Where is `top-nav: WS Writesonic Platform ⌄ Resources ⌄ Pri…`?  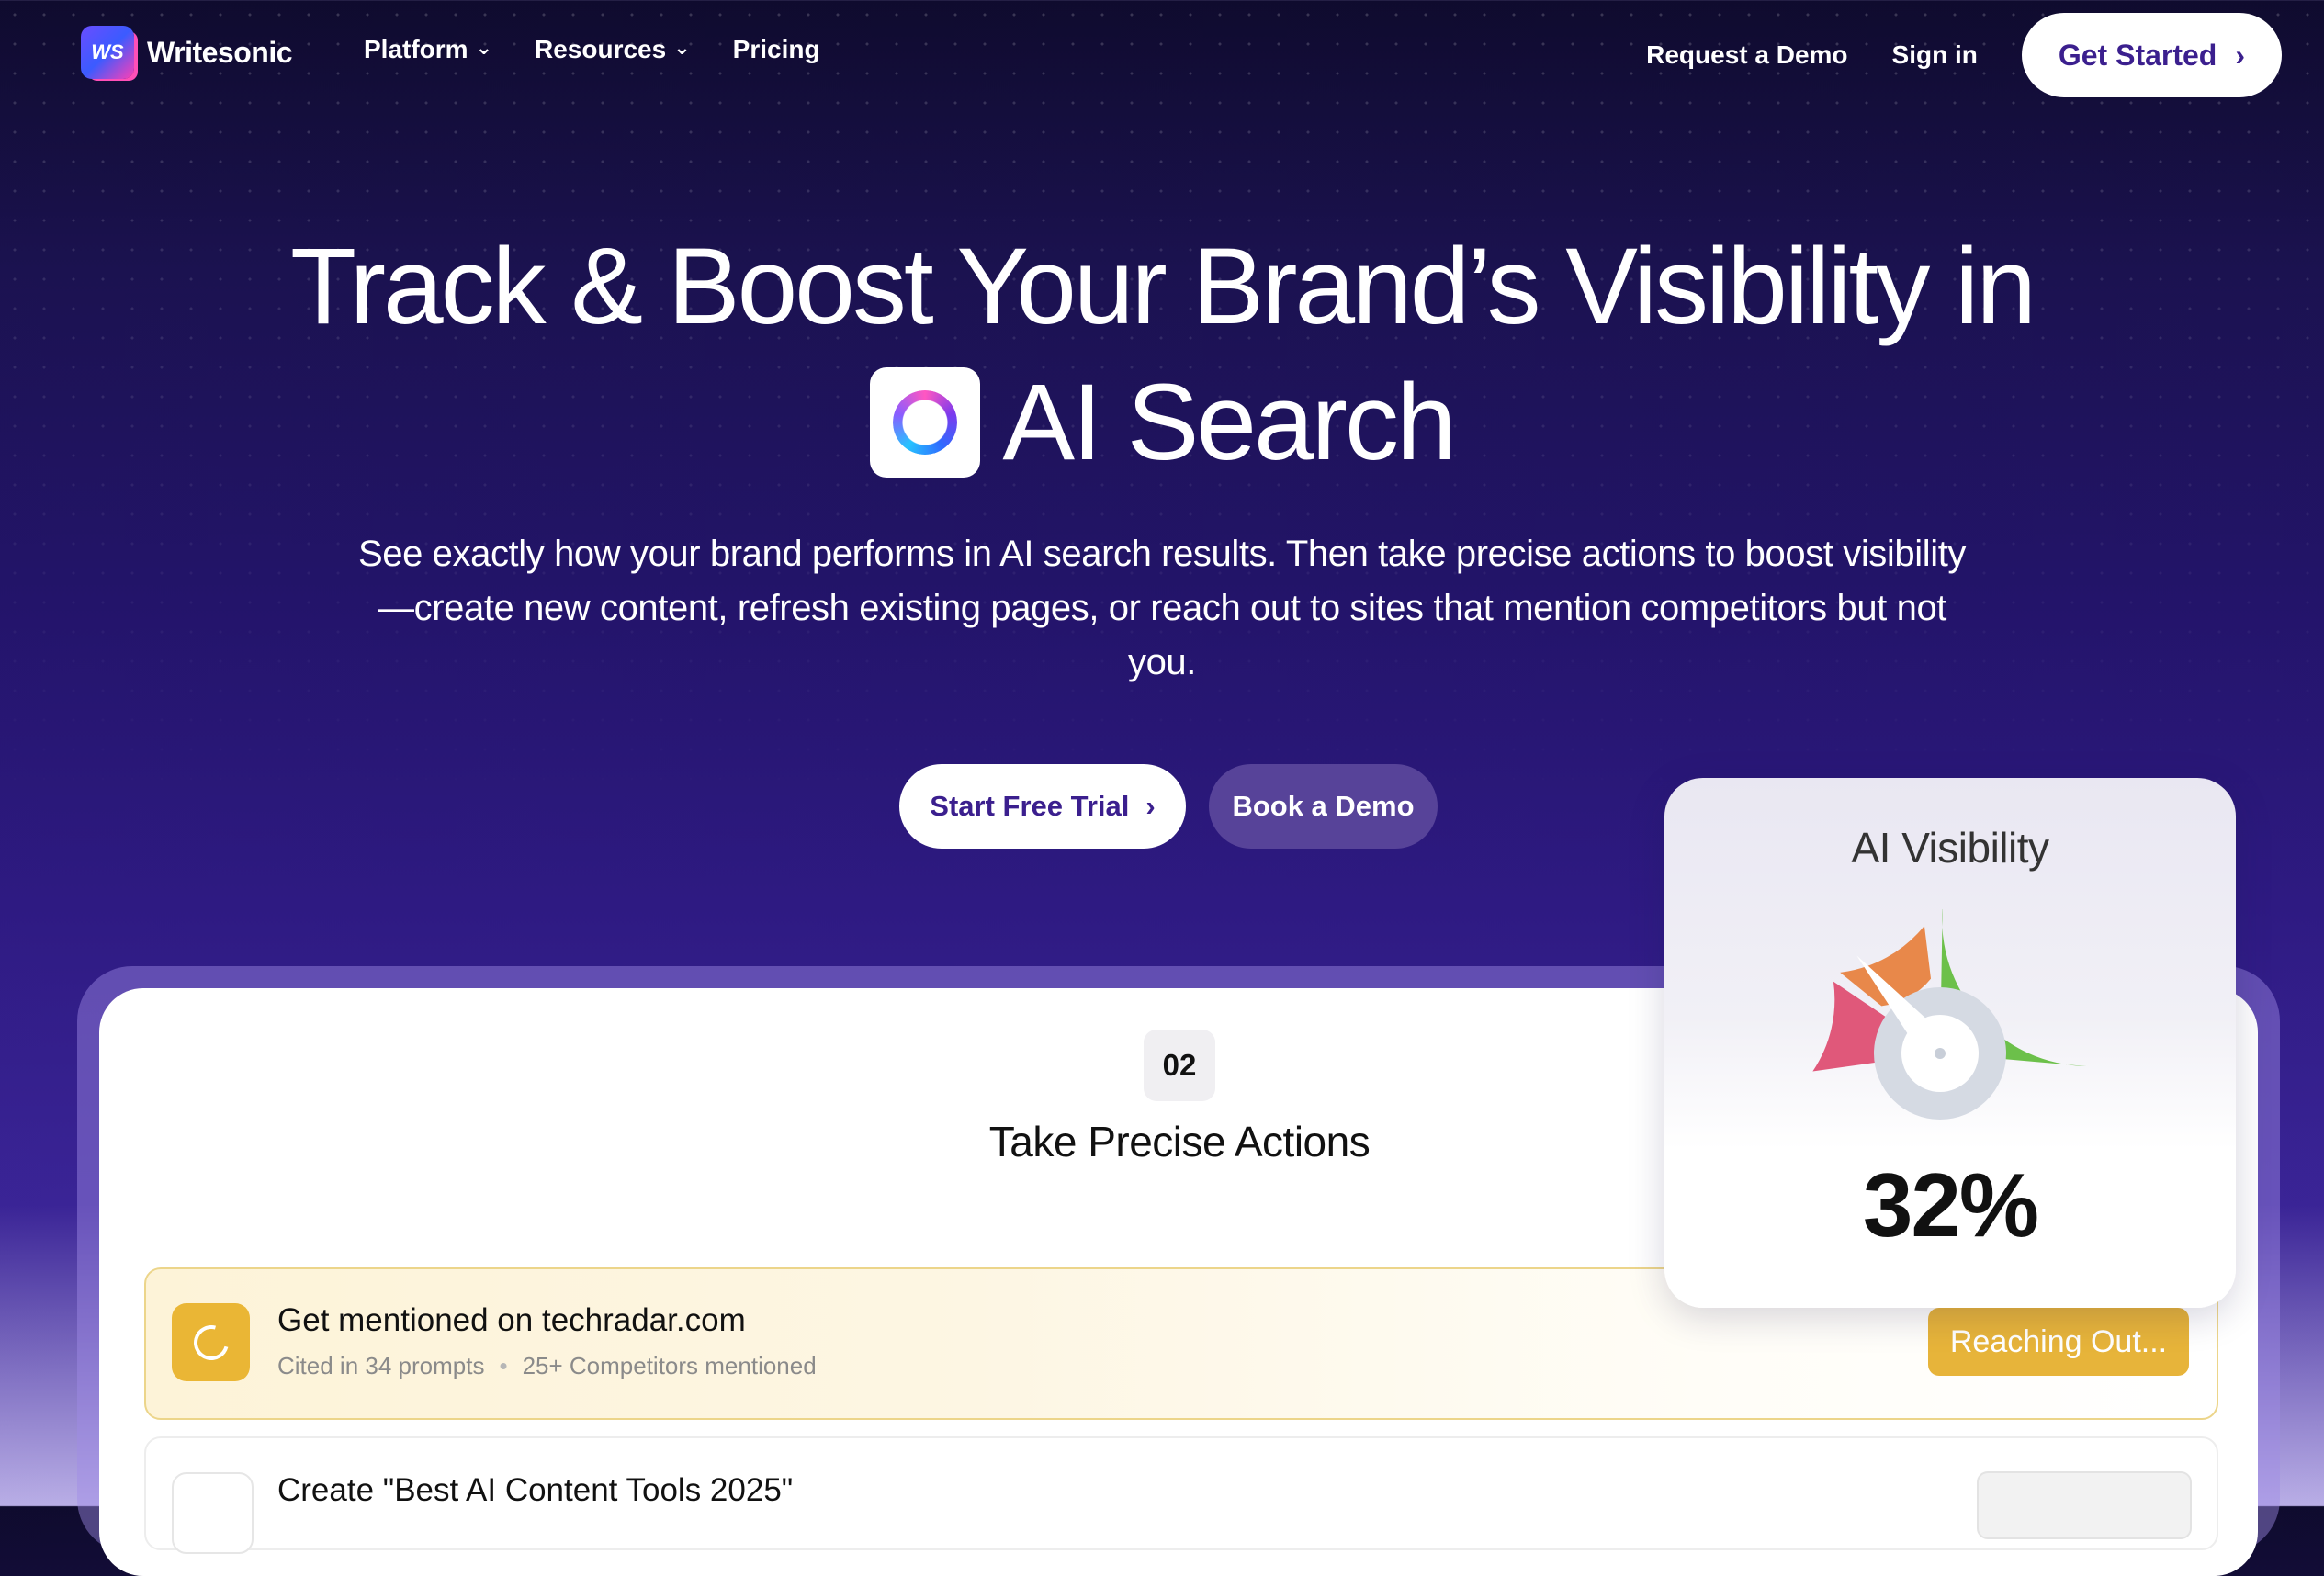 top-nav: WS Writesonic Platform ⌄ Resources ⌄ Pri… is located at coordinates (1162, 55).